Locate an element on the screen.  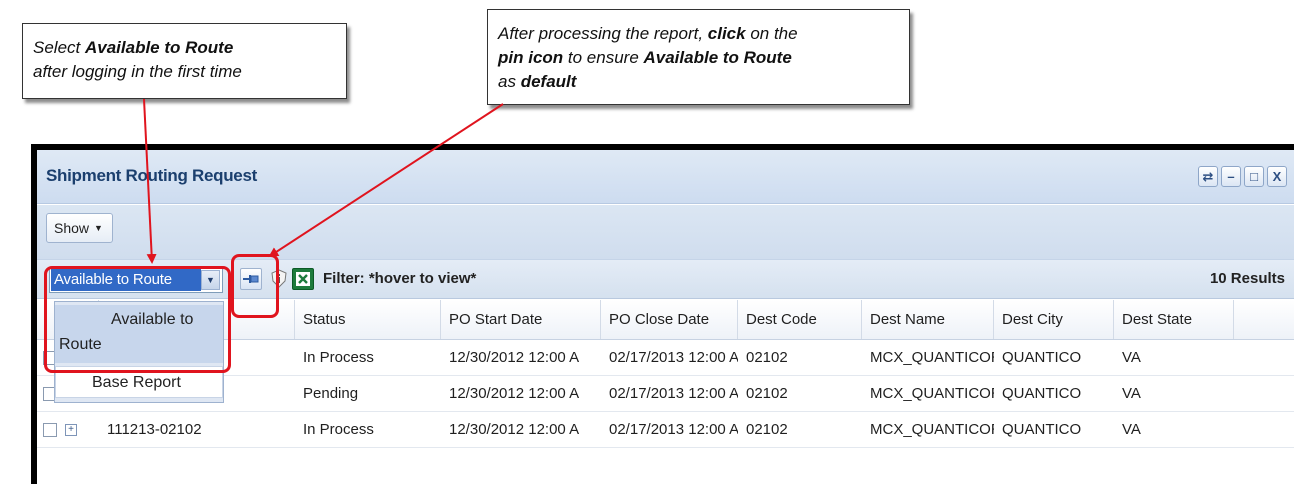
column-header-dest-name: Dest Name is located at coordinates (928, 319).